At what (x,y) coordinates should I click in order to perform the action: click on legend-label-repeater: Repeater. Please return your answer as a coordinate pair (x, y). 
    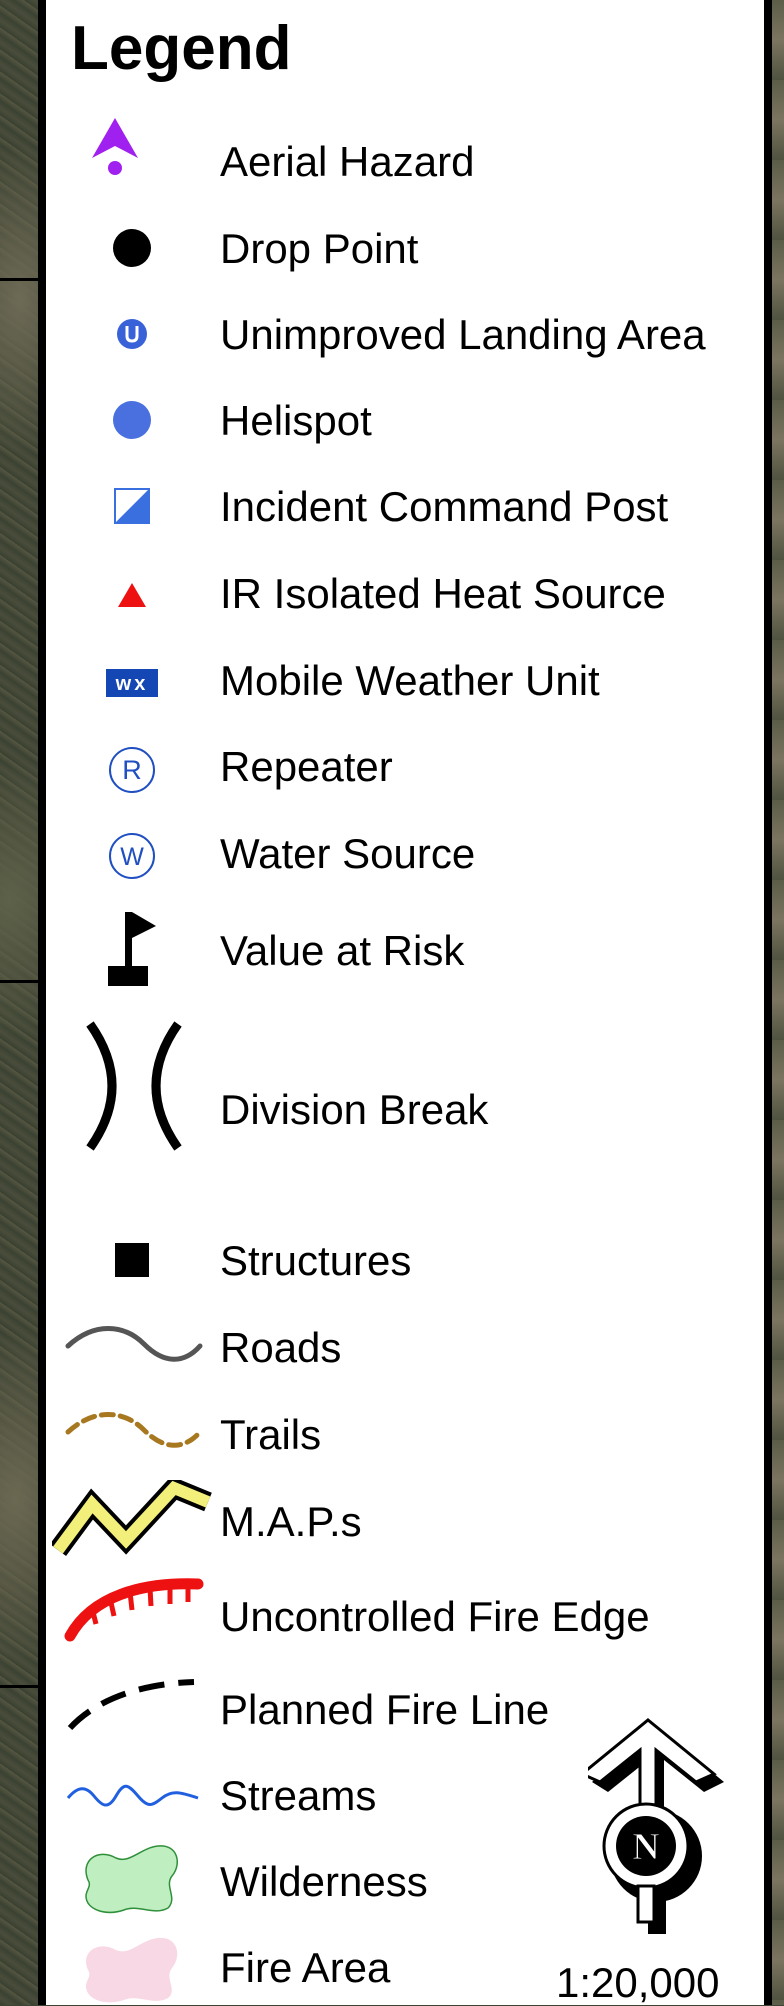
    Looking at the image, I should click on (306, 766).